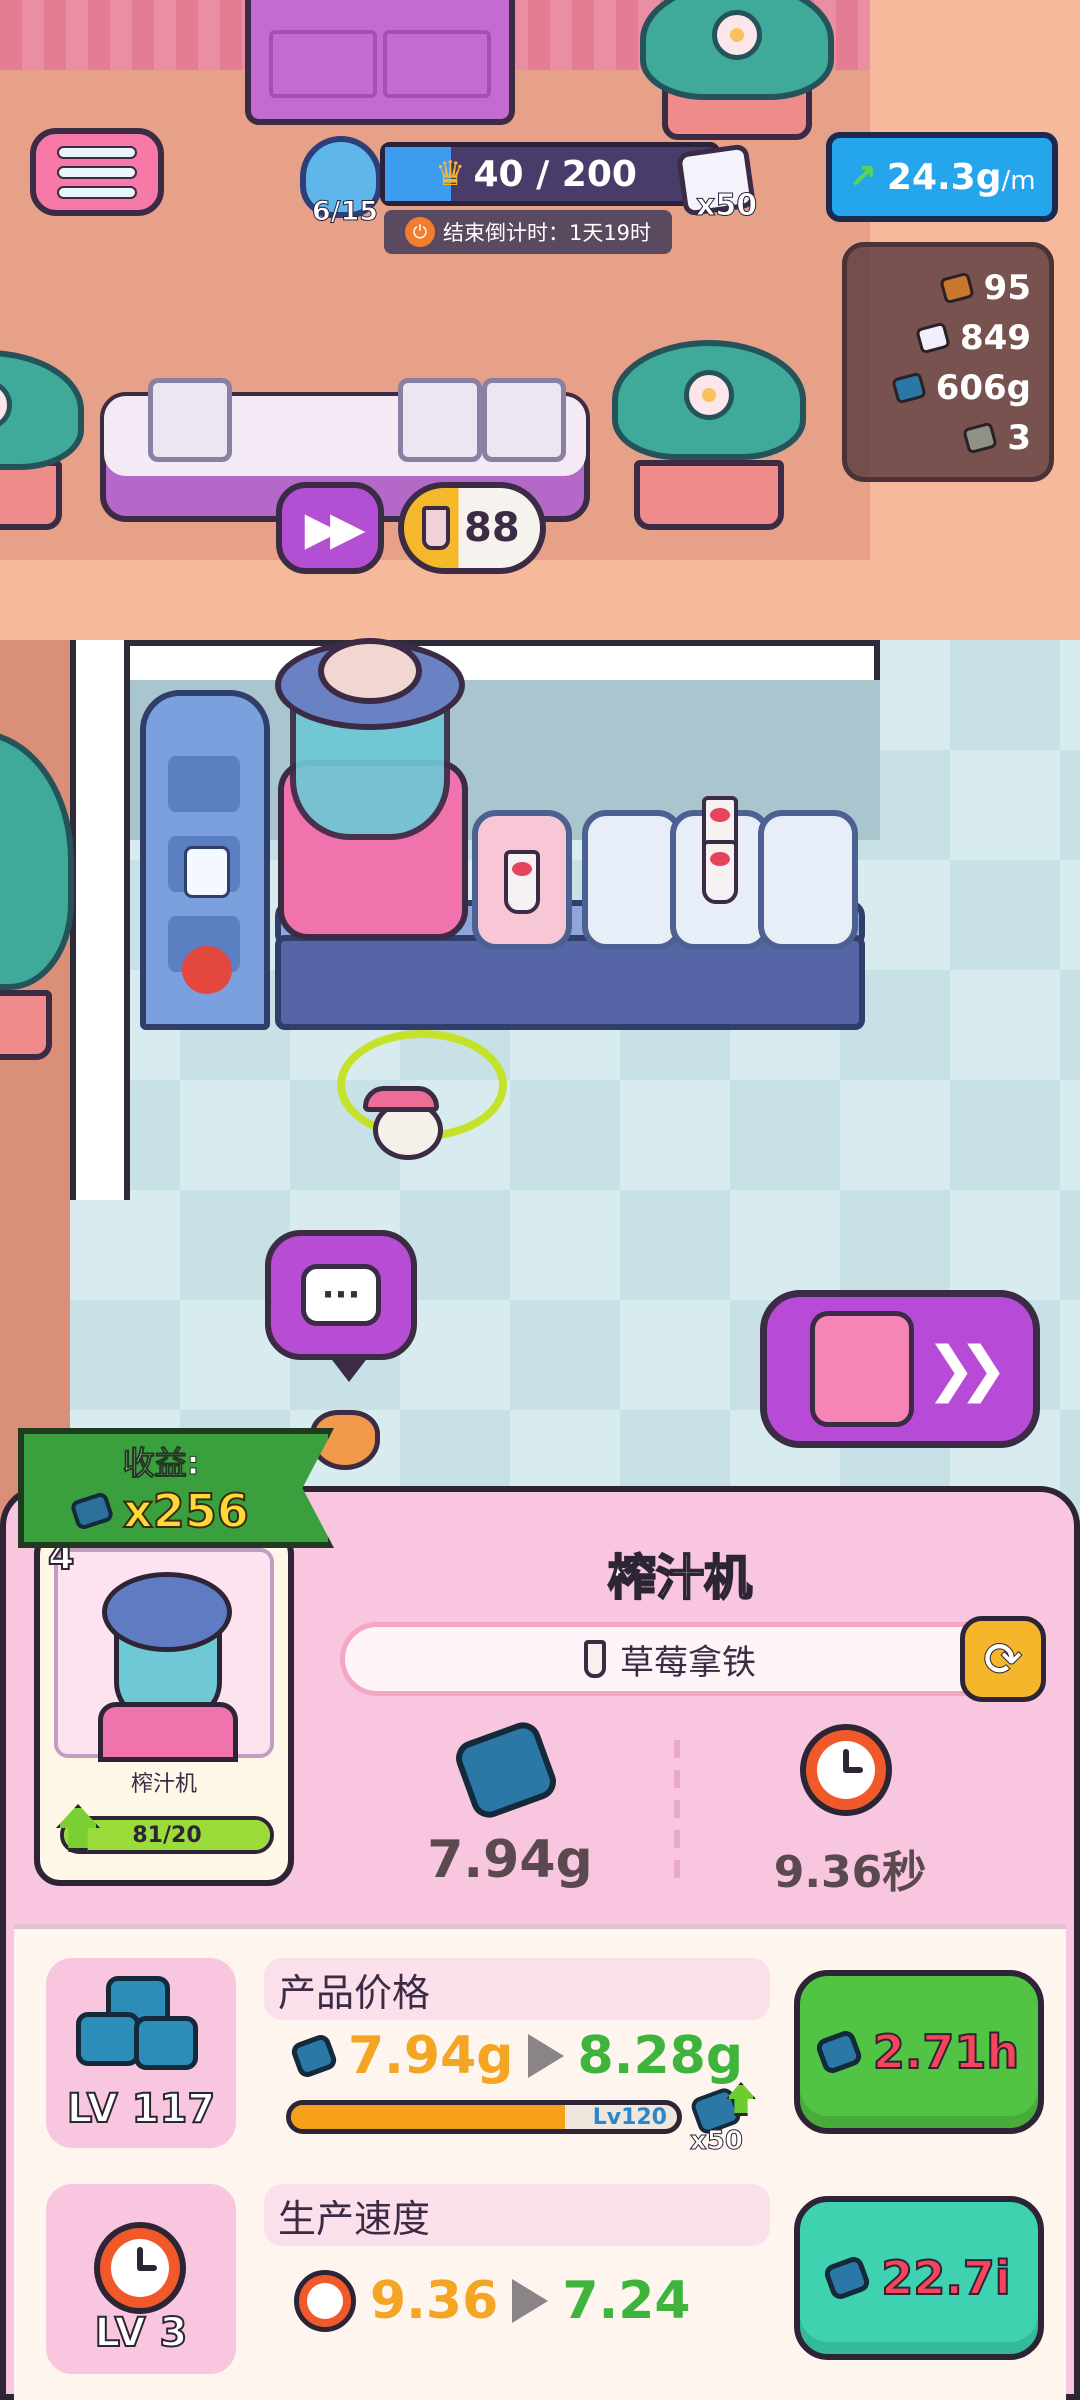  What do you see at coordinates (629, 2117) in the screenshot?
I see `milestone-level: Lv120` at bounding box center [629, 2117].